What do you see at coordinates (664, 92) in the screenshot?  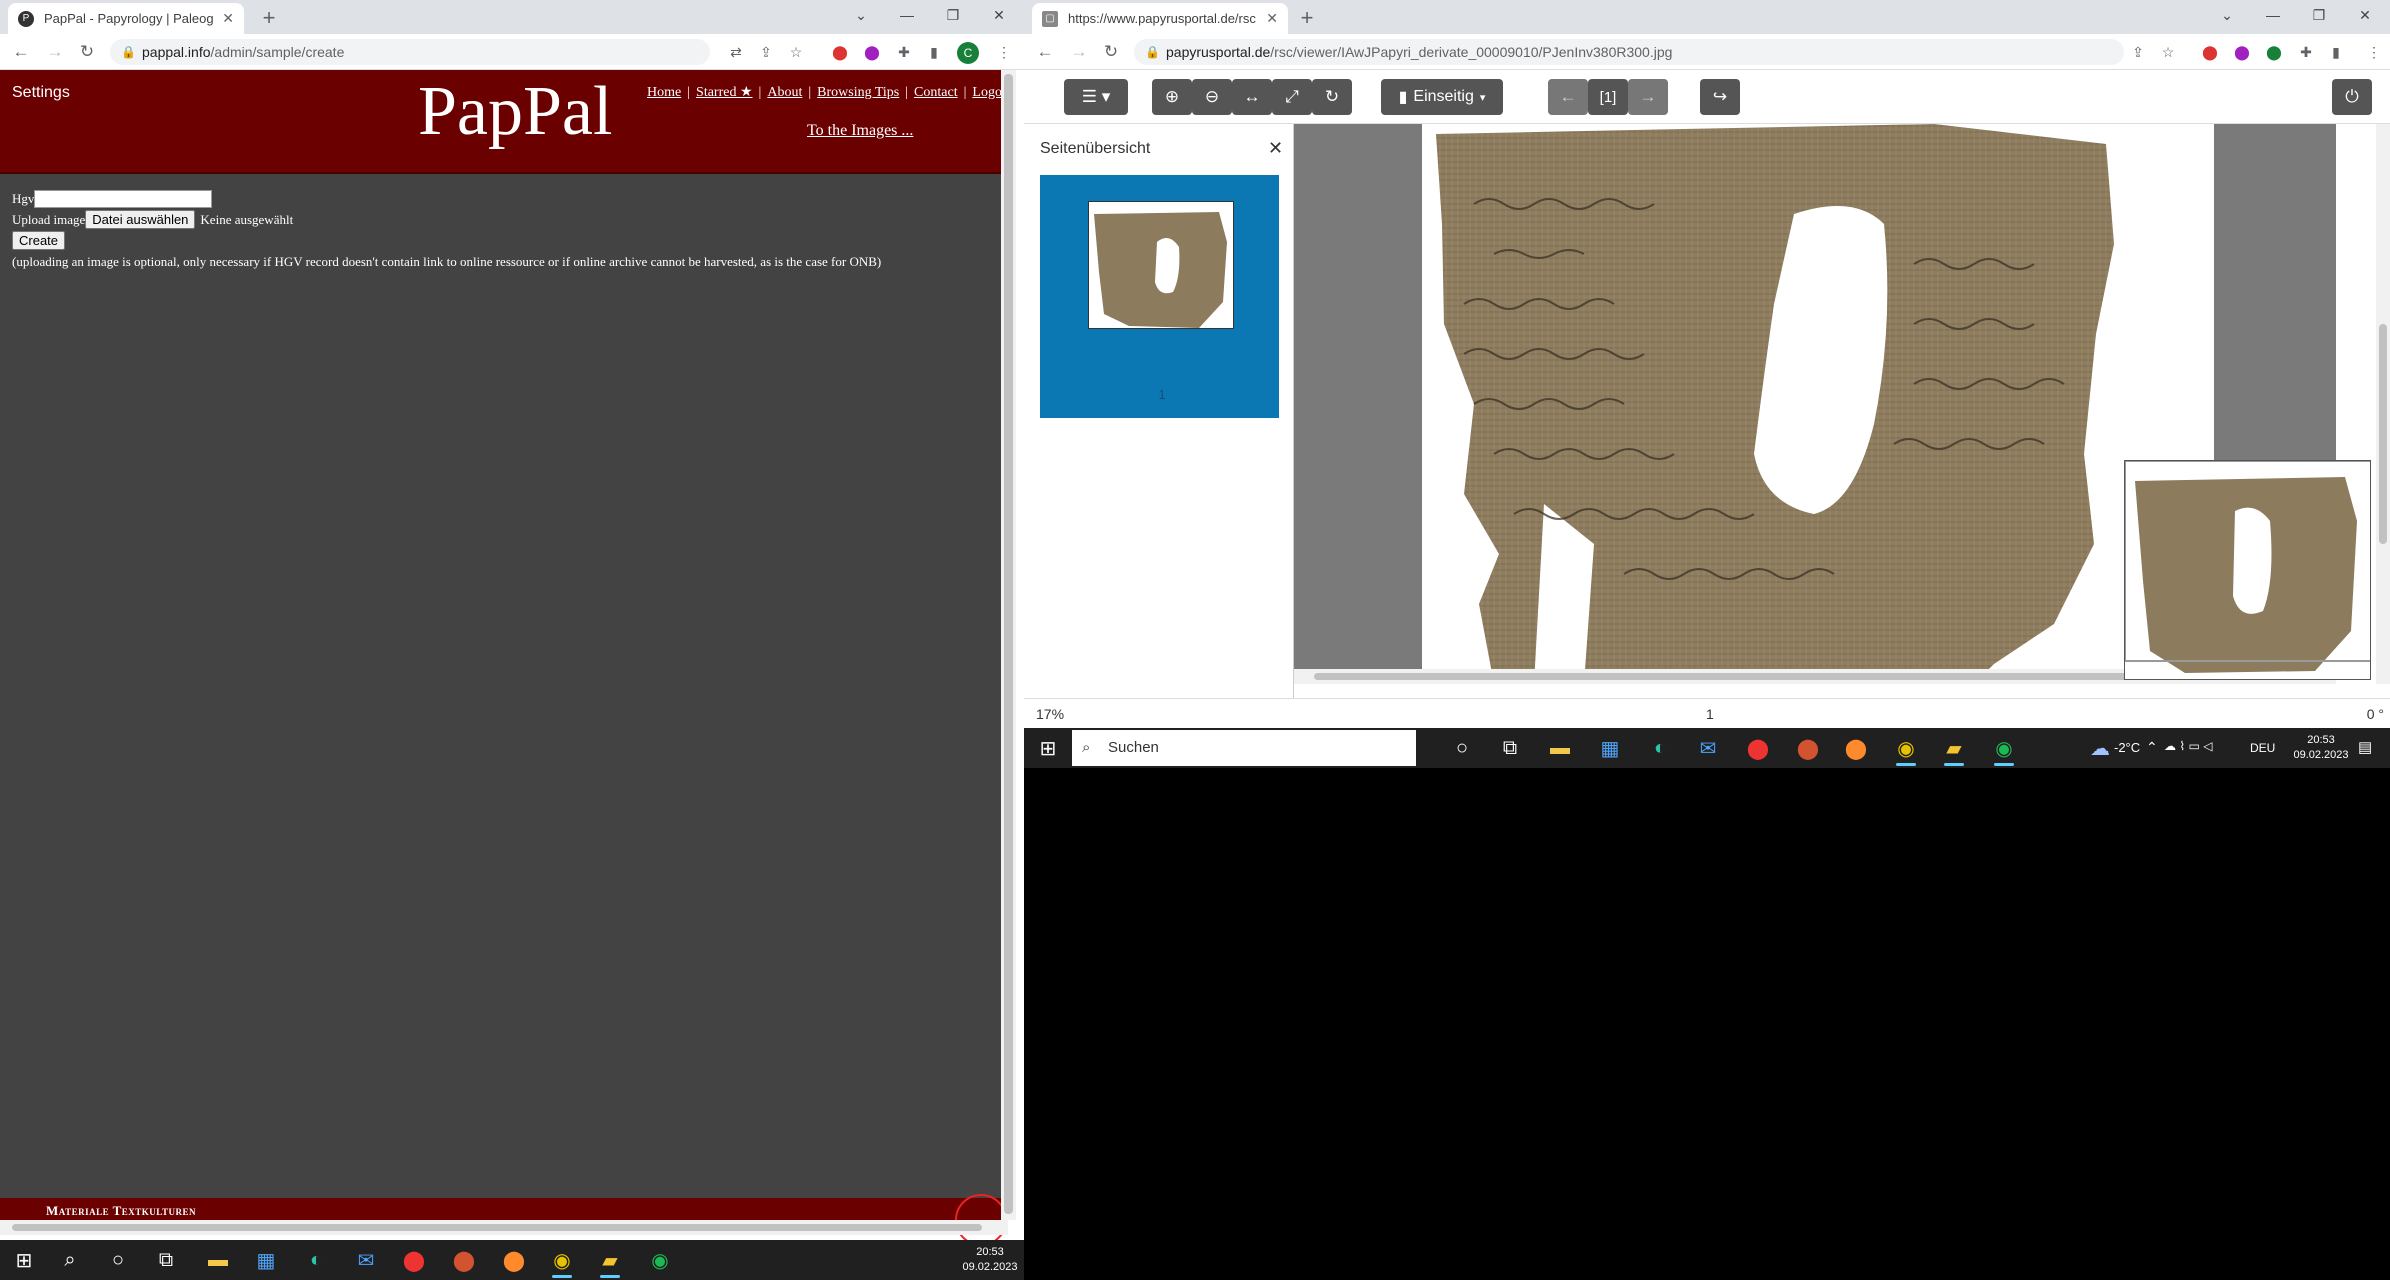 I see `nav-home: Home` at bounding box center [664, 92].